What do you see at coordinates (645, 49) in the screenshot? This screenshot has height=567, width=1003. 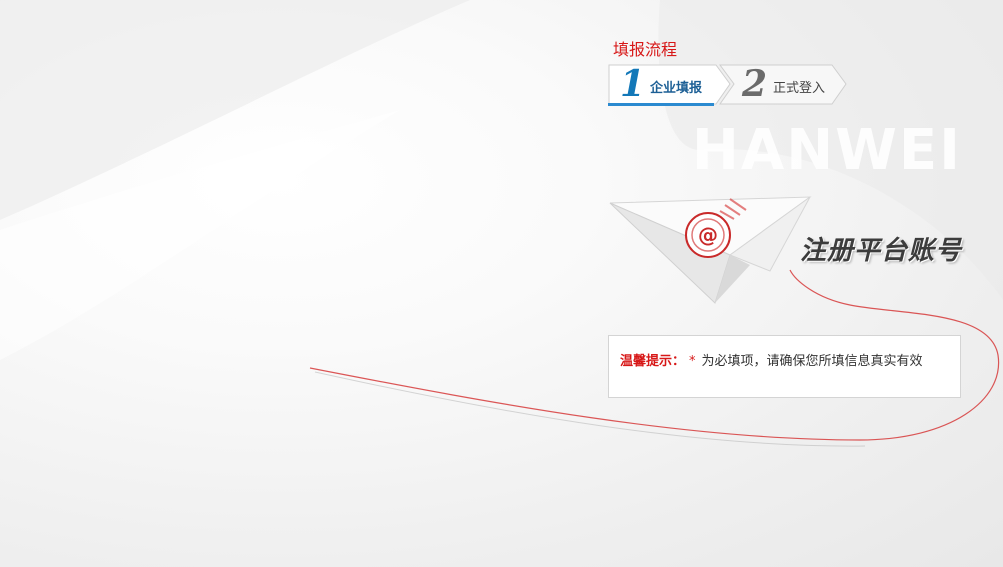 I see `flow-title: 填报流程` at bounding box center [645, 49].